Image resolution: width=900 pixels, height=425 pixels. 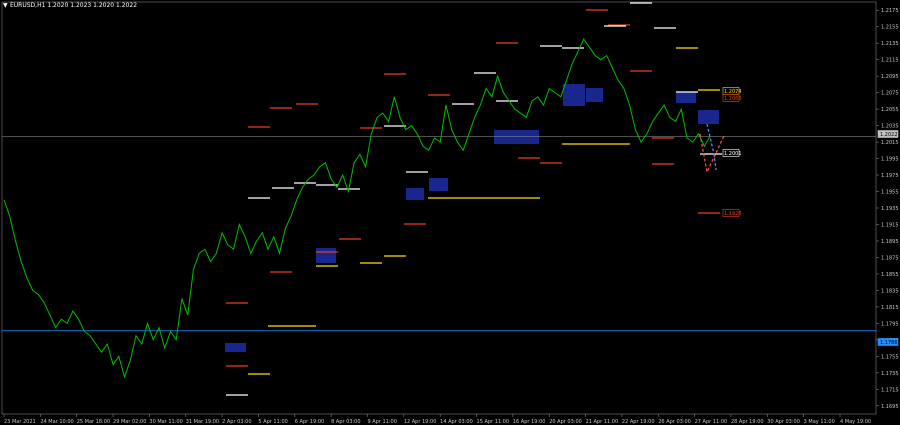 I want to click on y-tick-label: 1.1755, so click(x=890, y=357).